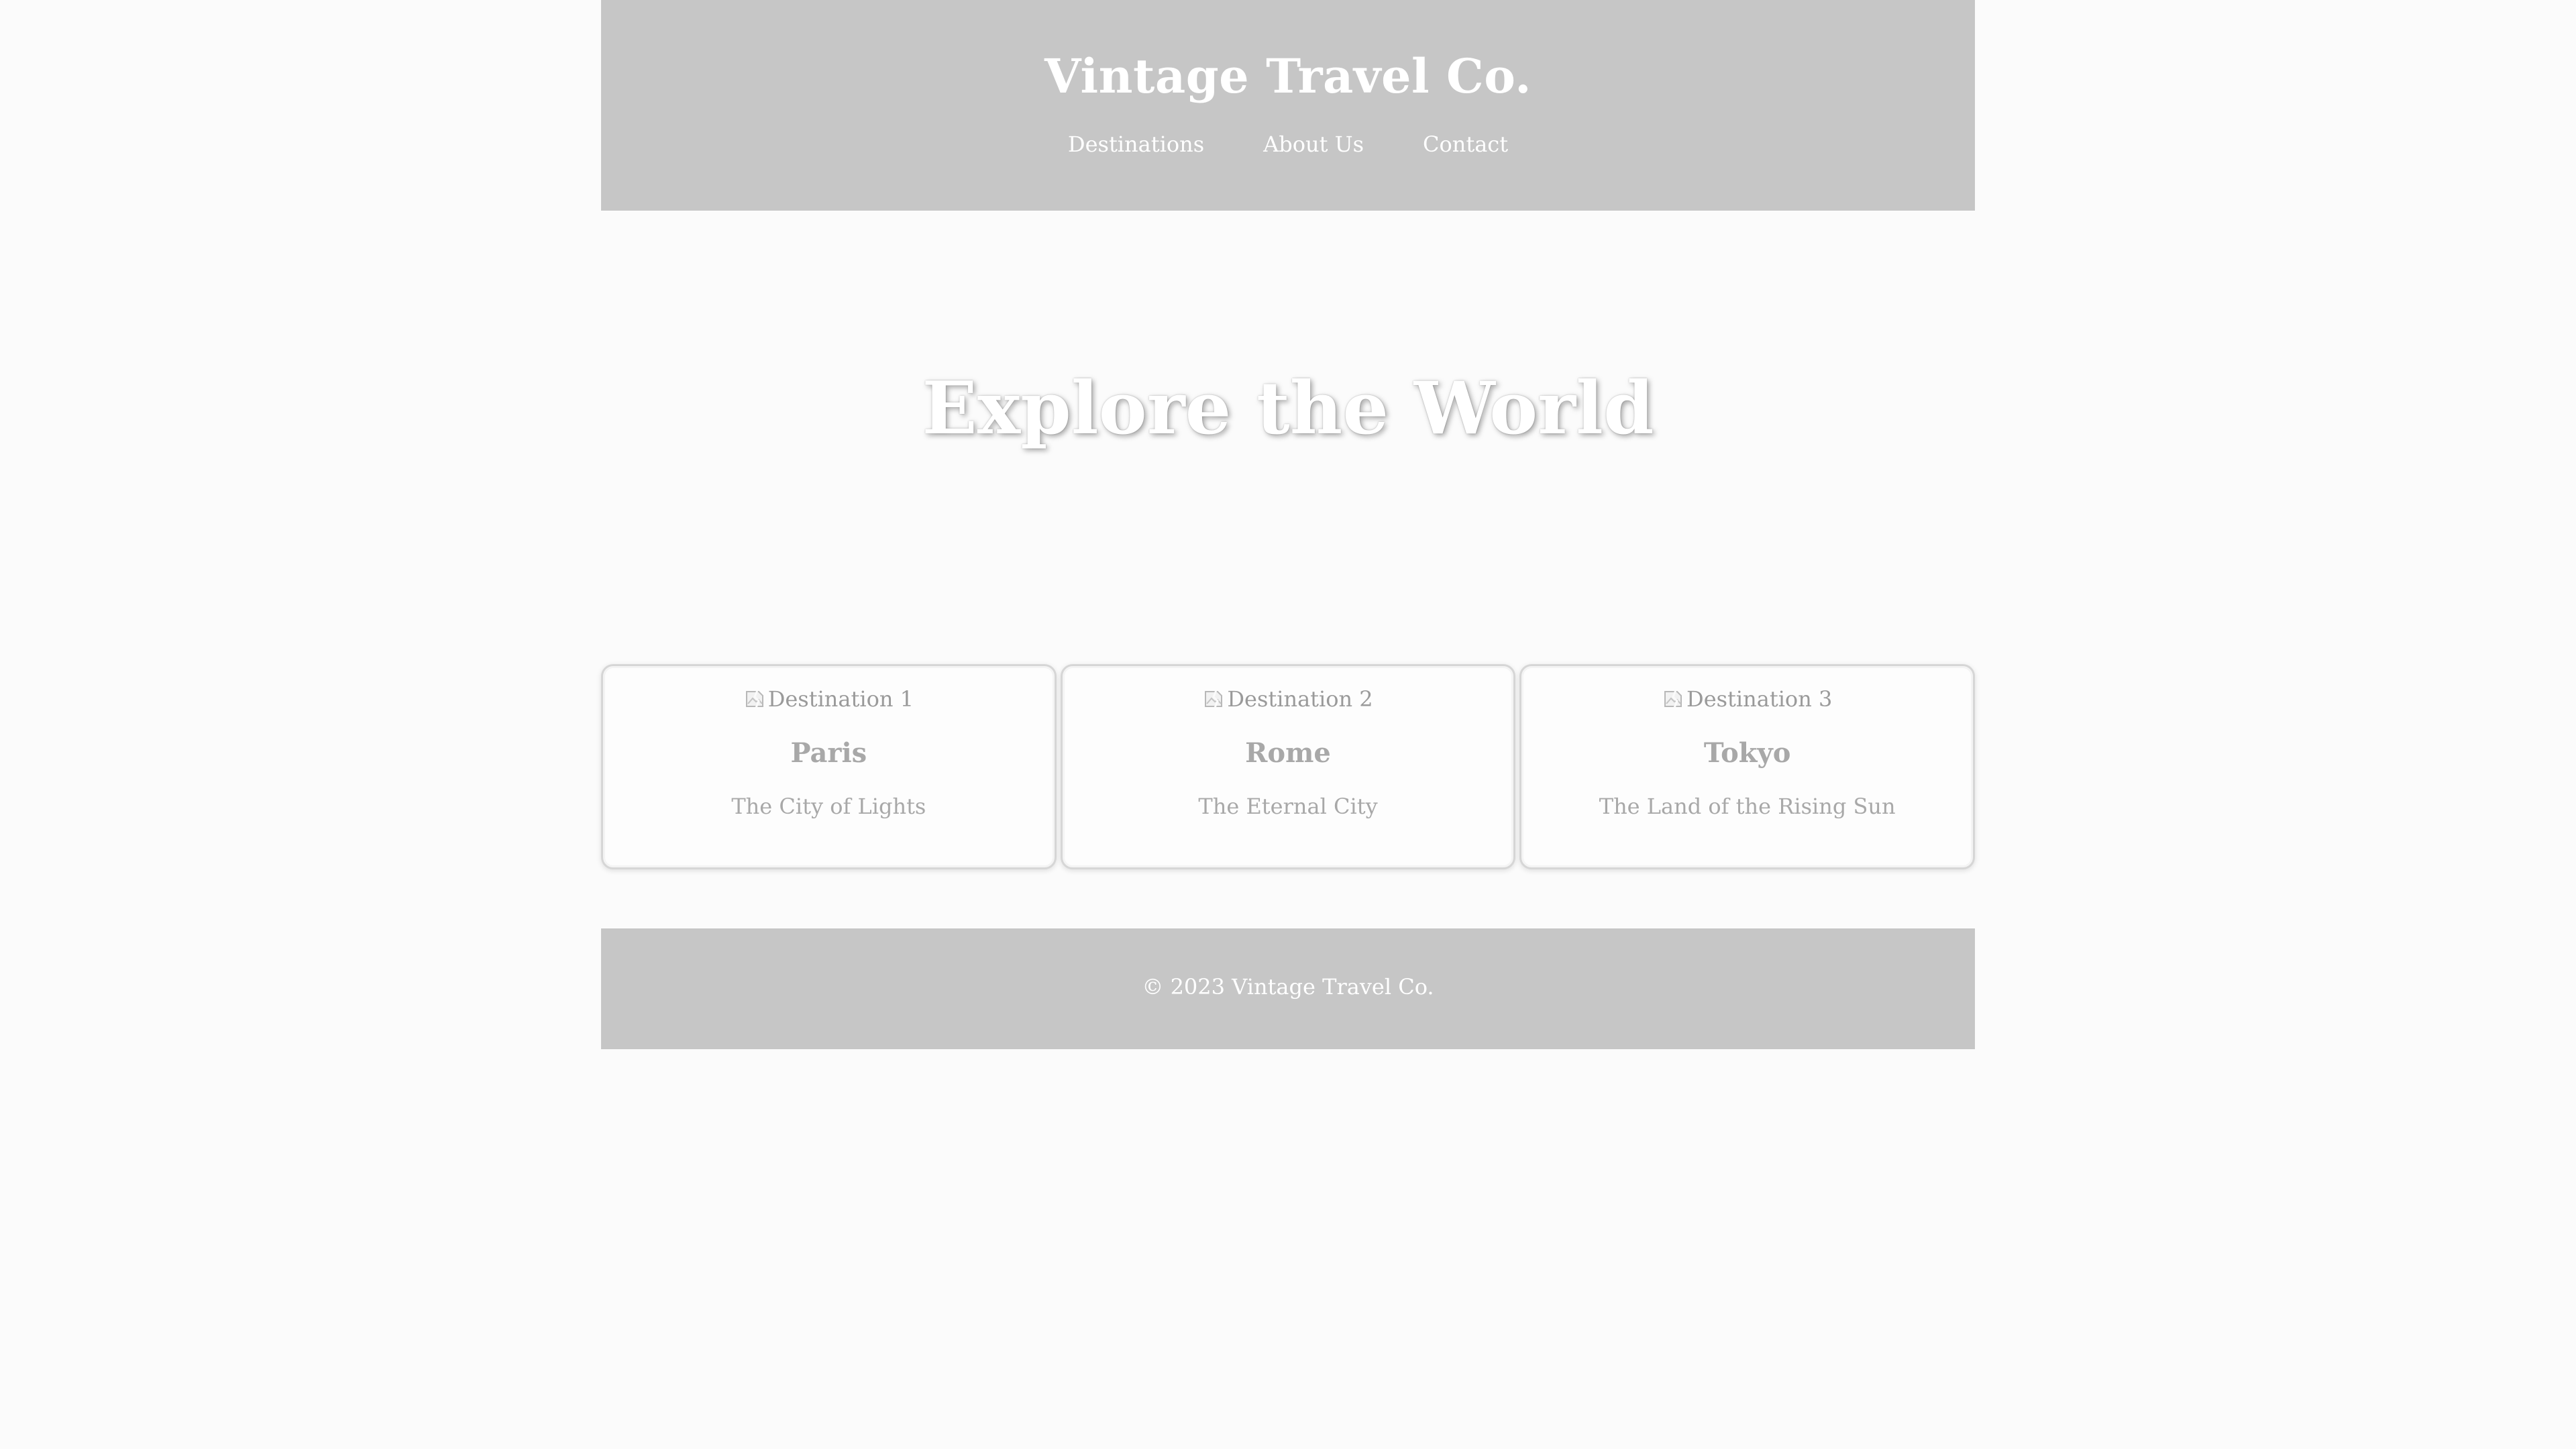 The height and width of the screenshot is (1449, 2576). Describe the element at coordinates (1288, 408) in the screenshot. I see `hero-title: Explore the World` at that location.